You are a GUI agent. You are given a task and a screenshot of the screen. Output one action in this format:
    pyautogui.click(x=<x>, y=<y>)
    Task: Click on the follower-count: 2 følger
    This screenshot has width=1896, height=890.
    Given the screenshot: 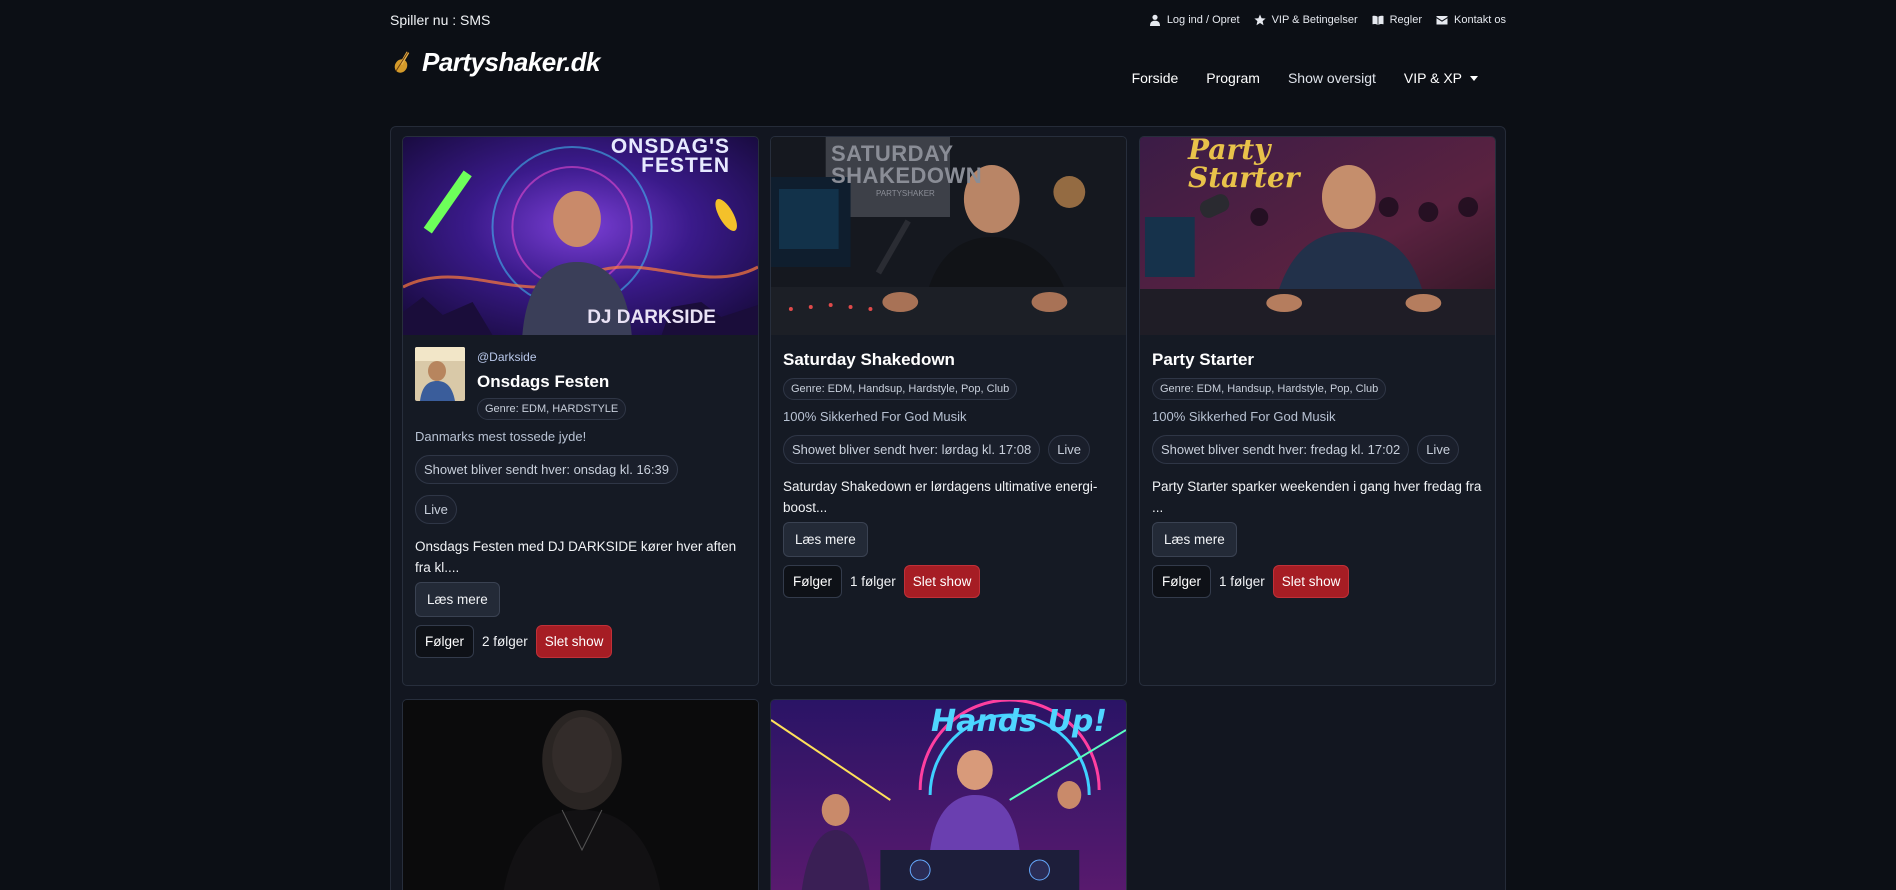 What is the action you would take?
    pyautogui.click(x=505, y=641)
    